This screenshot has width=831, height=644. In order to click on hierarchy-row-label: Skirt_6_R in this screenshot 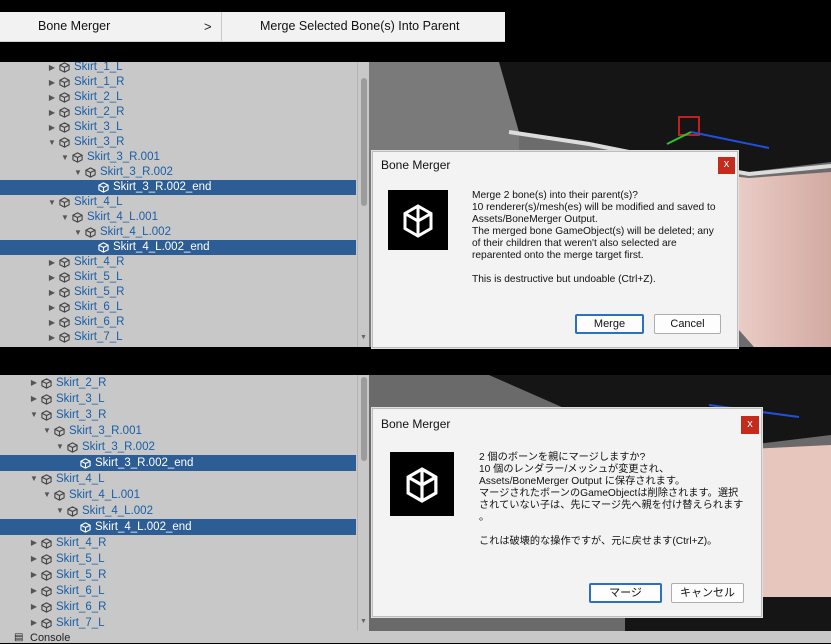, I will do `click(81, 607)`.